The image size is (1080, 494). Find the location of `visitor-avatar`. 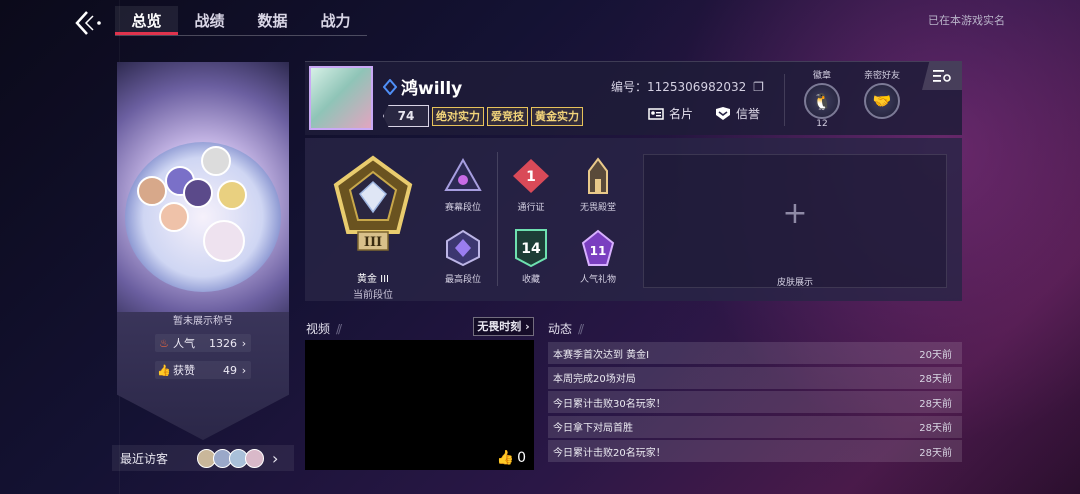

visitor-avatar is located at coordinates (254, 458).